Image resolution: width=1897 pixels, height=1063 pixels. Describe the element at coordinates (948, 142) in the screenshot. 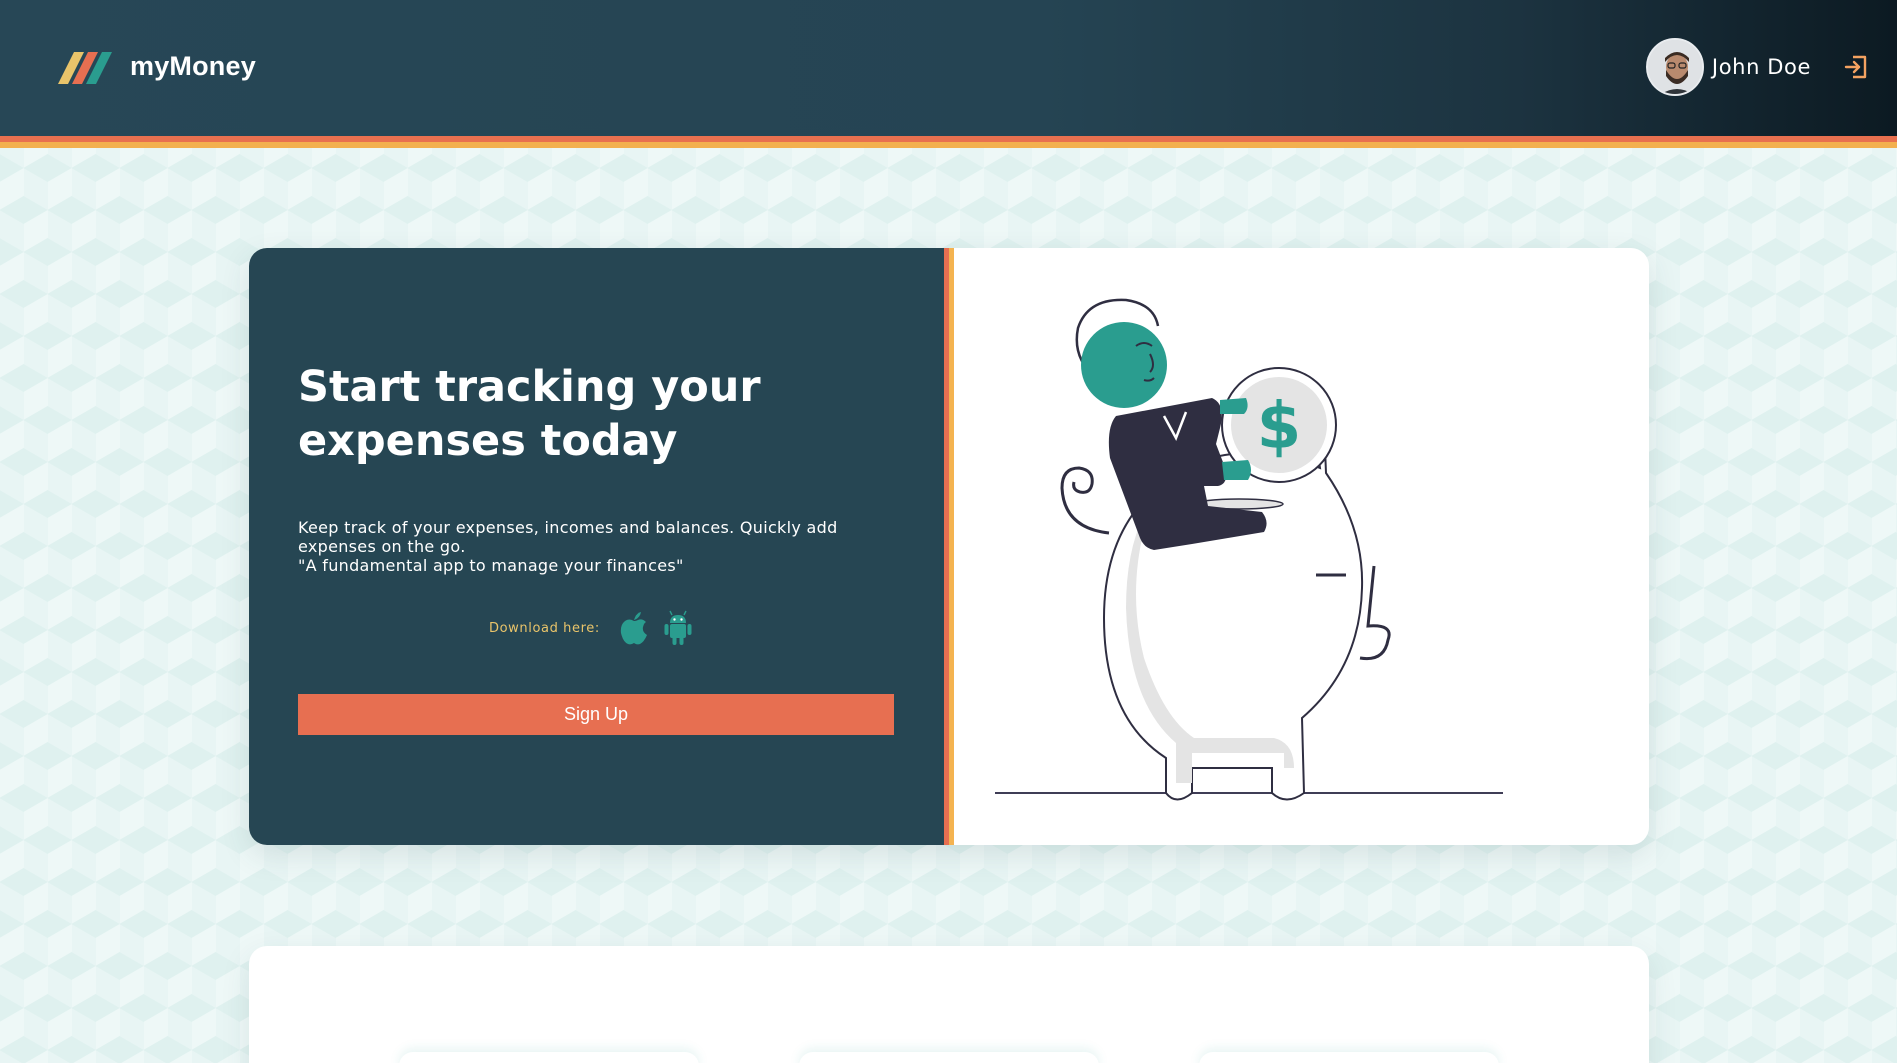

I see `header-accent-stripe` at that location.